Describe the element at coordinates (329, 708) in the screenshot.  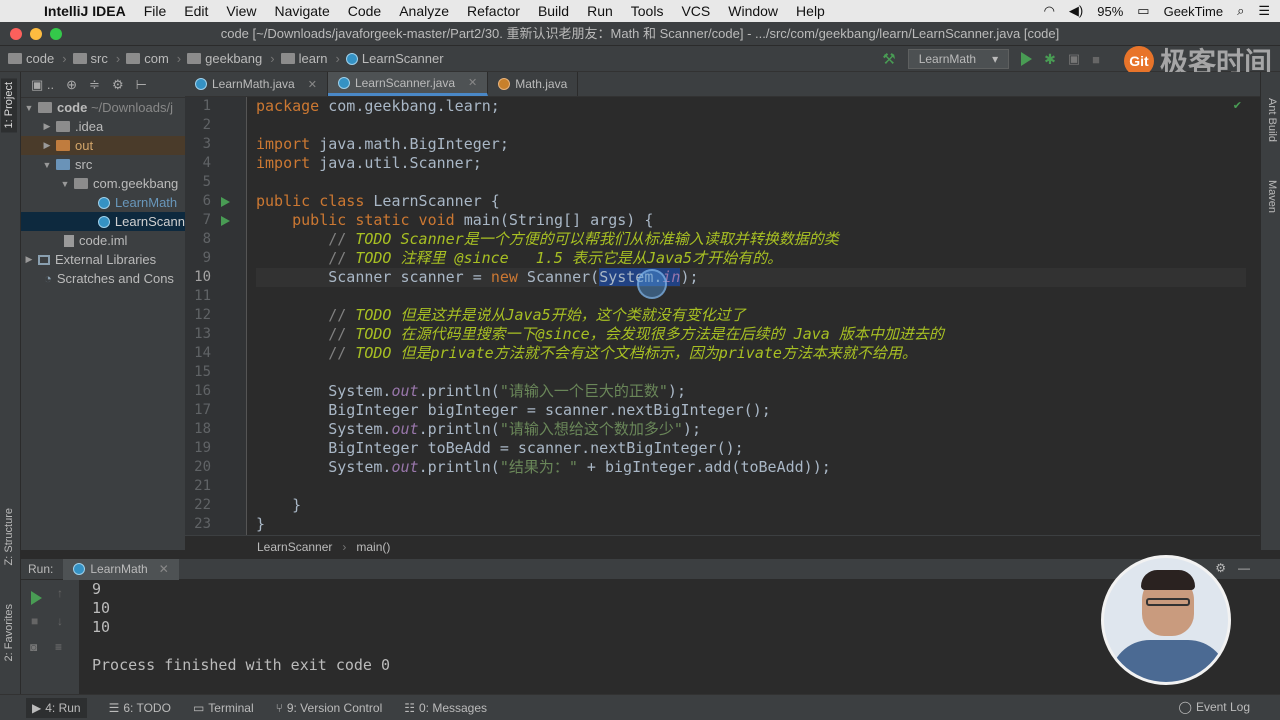
I see `tool-window-version-control: ⑂ 9: Version Control` at that location.